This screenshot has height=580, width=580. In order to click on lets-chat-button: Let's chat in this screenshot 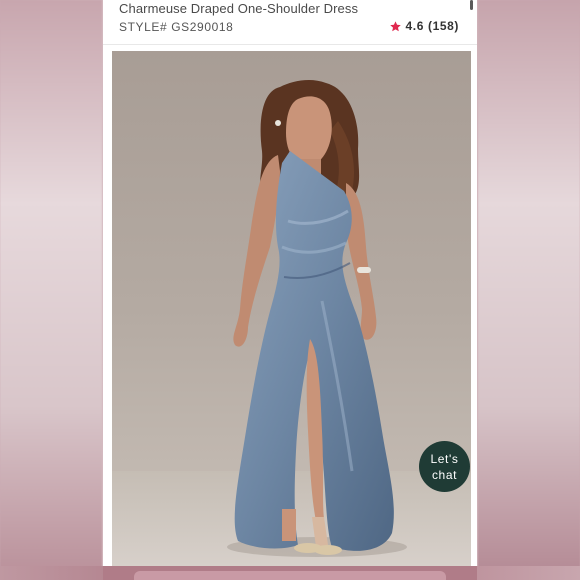, I will do `click(444, 466)`.